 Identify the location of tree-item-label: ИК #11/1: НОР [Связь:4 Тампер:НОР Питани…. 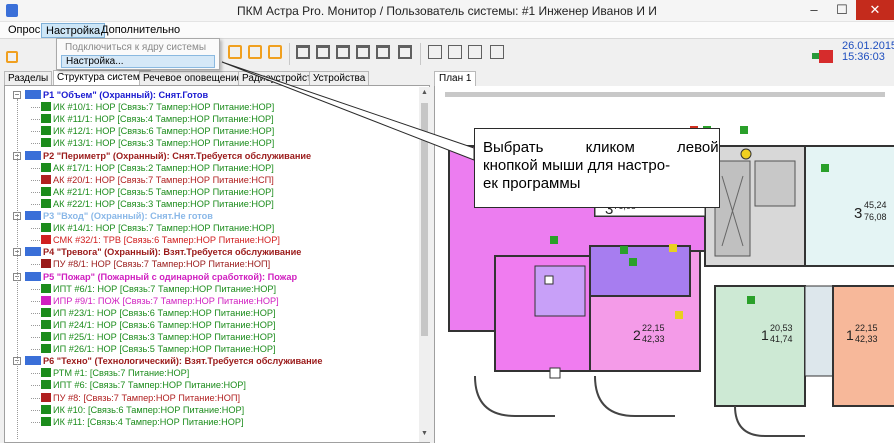
(163, 119).